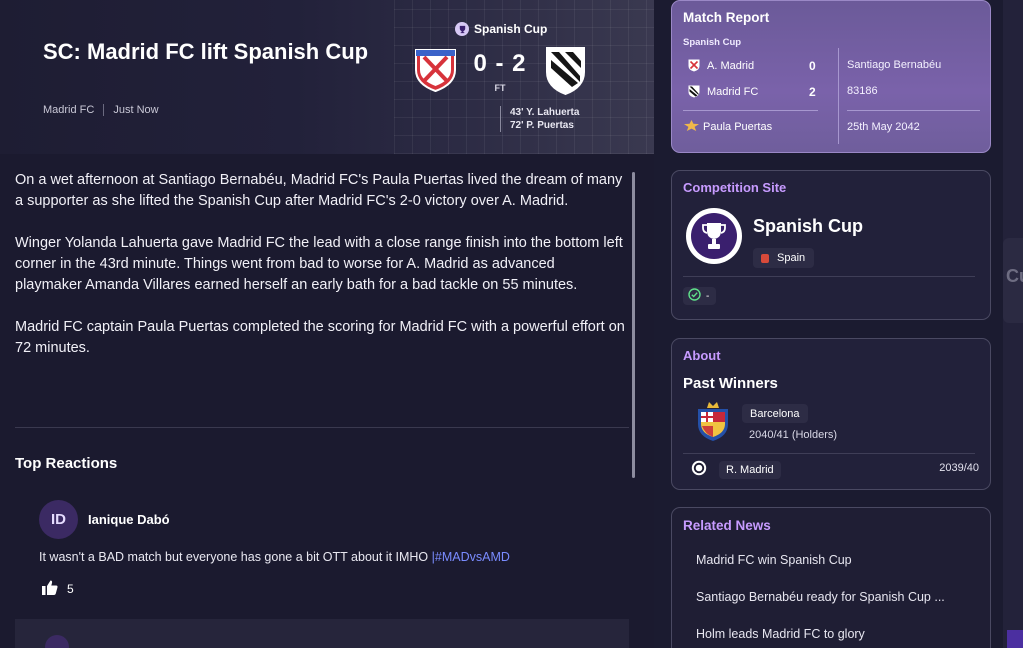 This screenshot has height=648, width=1023. What do you see at coordinates (959, 468) in the screenshot?
I see `previous-winner-season: 2039/40` at bounding box center [959, 468].